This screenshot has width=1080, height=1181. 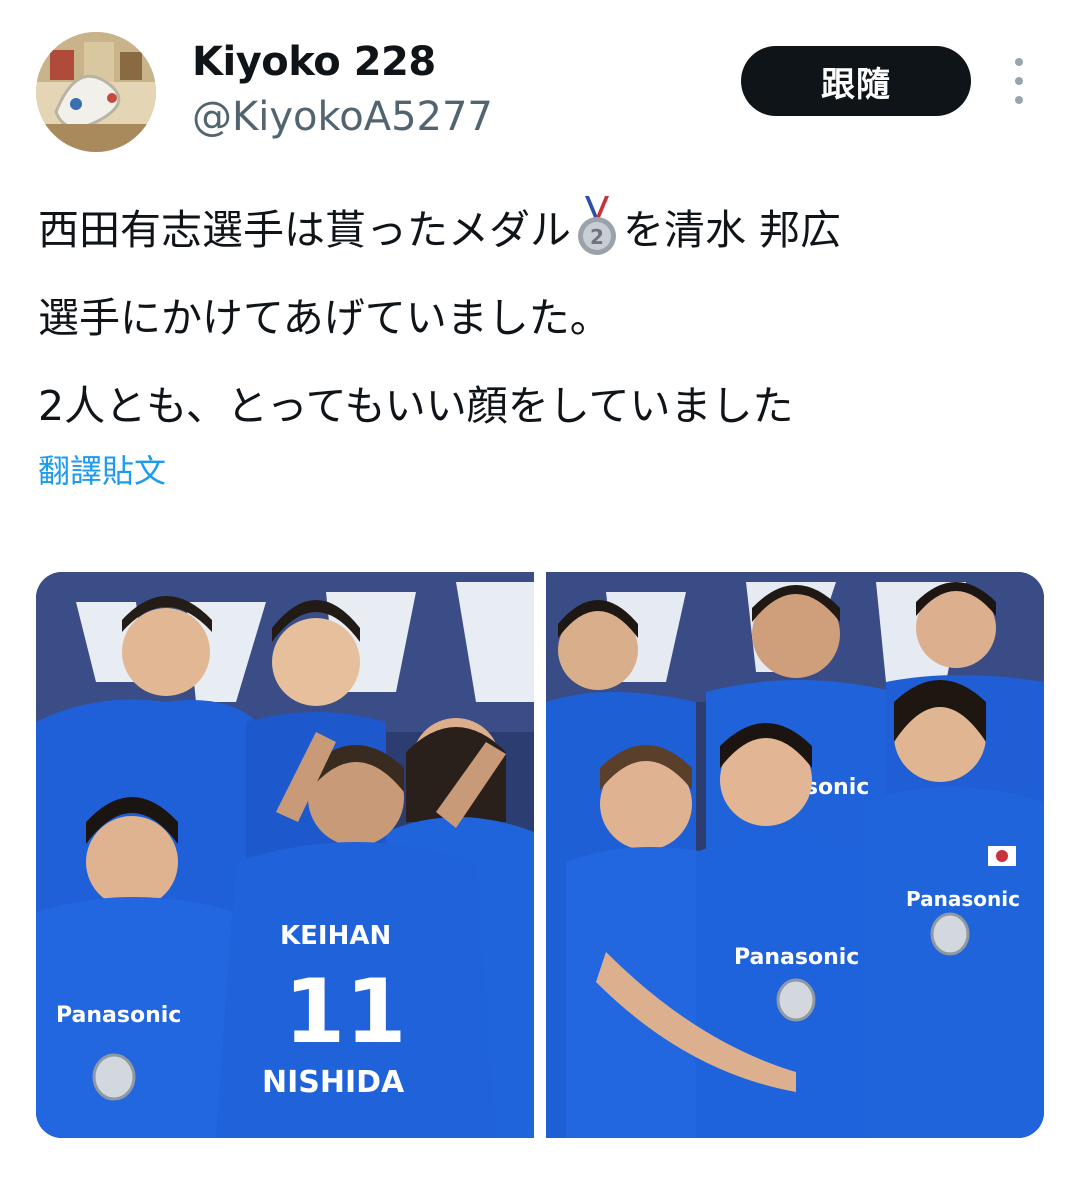 I want to click on jersey-sponsor-text: KEIHAN, so click(x=335, y=936).